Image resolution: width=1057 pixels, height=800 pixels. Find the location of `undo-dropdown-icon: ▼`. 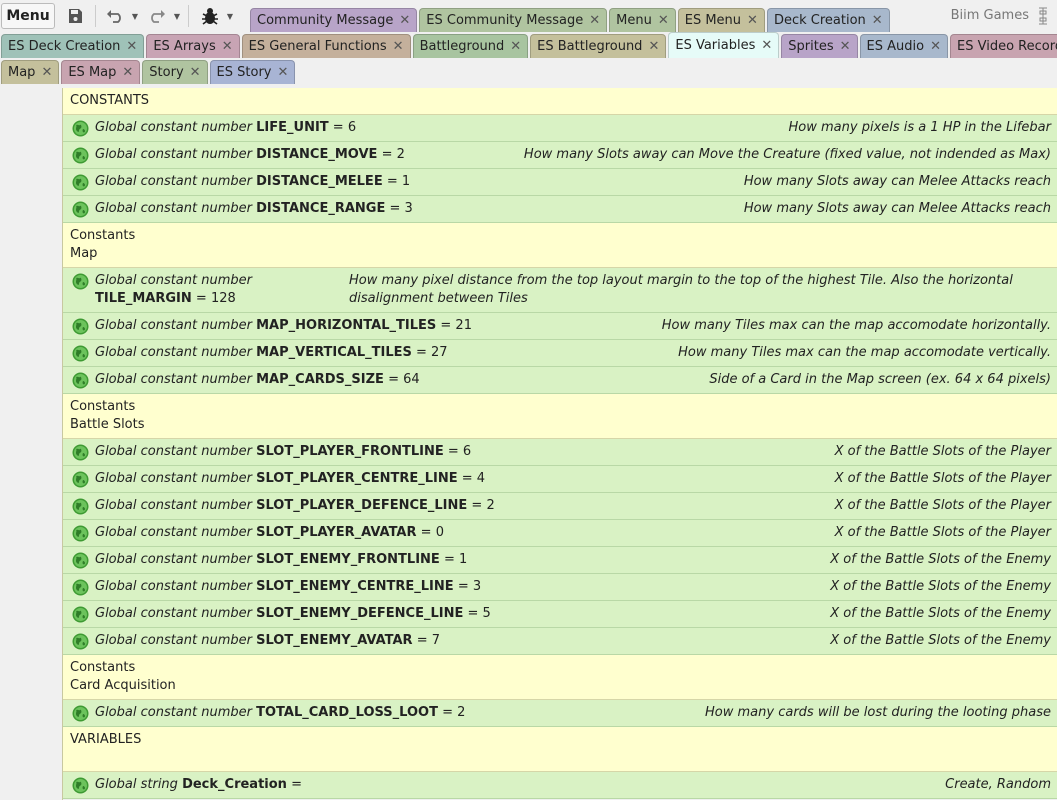

undo-dropdown-icon: ▼ is located at coordinates (135, 16).